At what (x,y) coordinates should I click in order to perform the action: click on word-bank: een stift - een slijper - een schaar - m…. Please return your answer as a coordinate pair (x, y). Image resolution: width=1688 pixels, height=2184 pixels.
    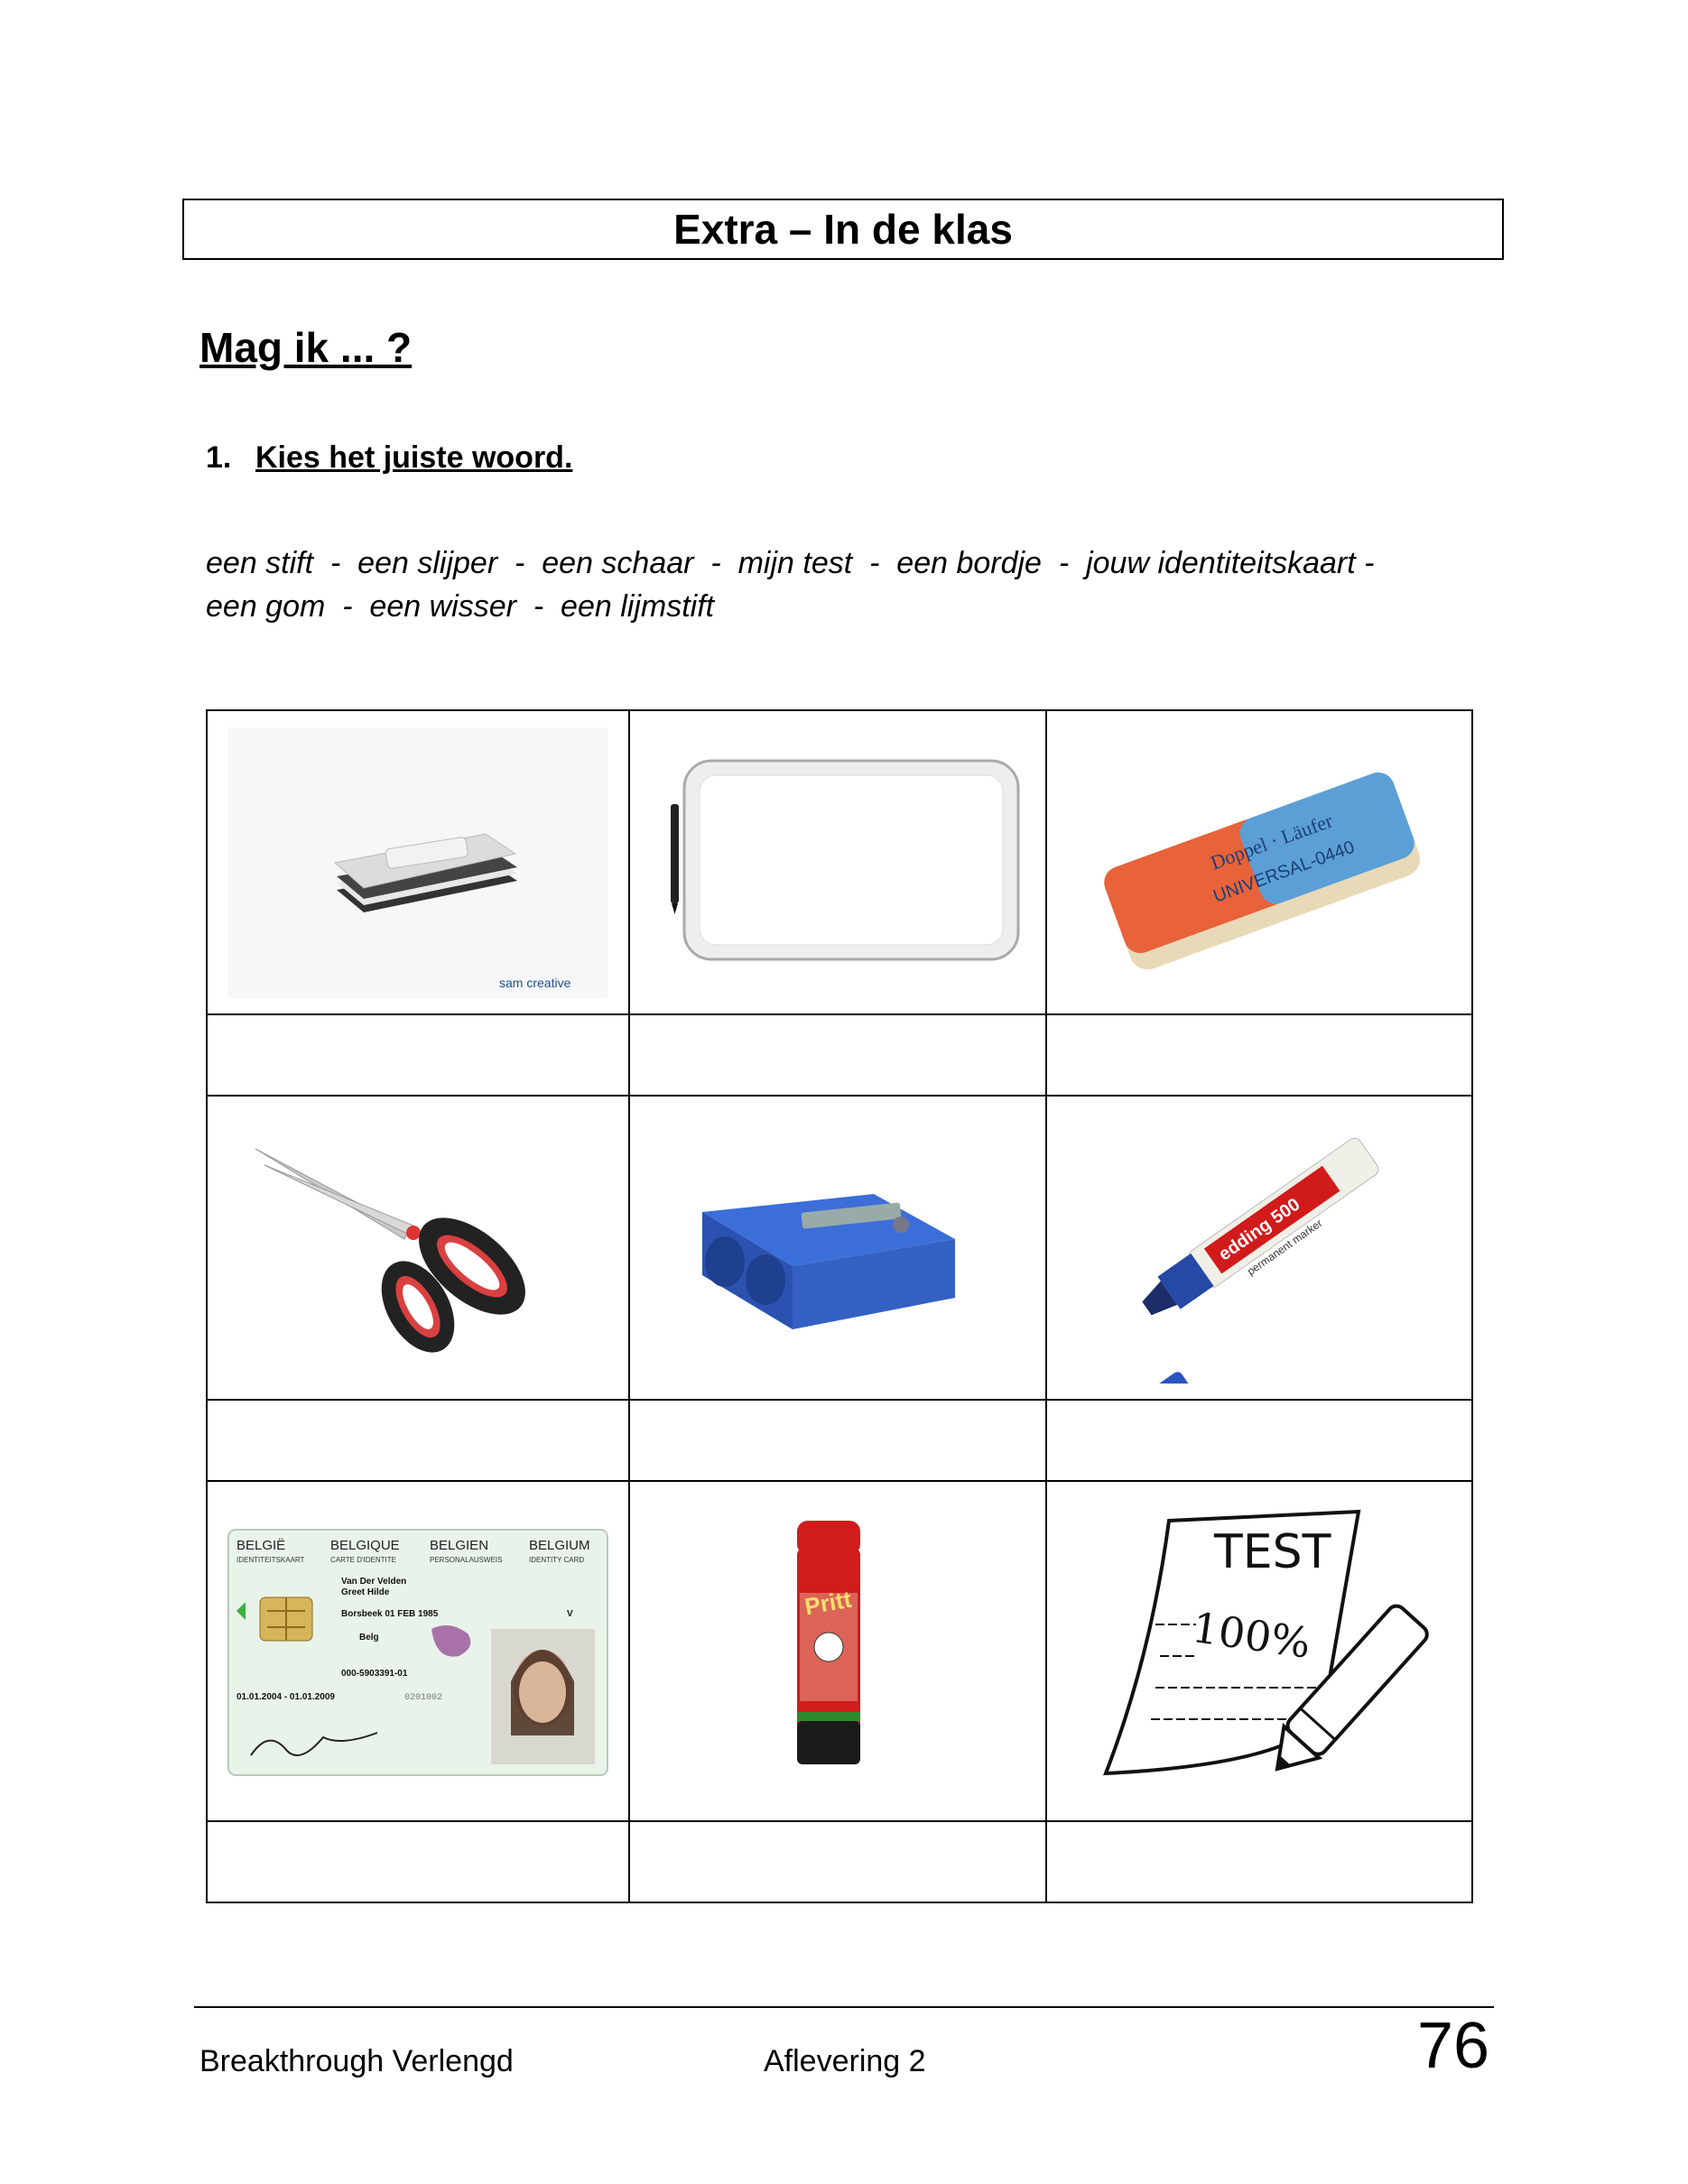
    Looking at the image, I should click on (847, 584).